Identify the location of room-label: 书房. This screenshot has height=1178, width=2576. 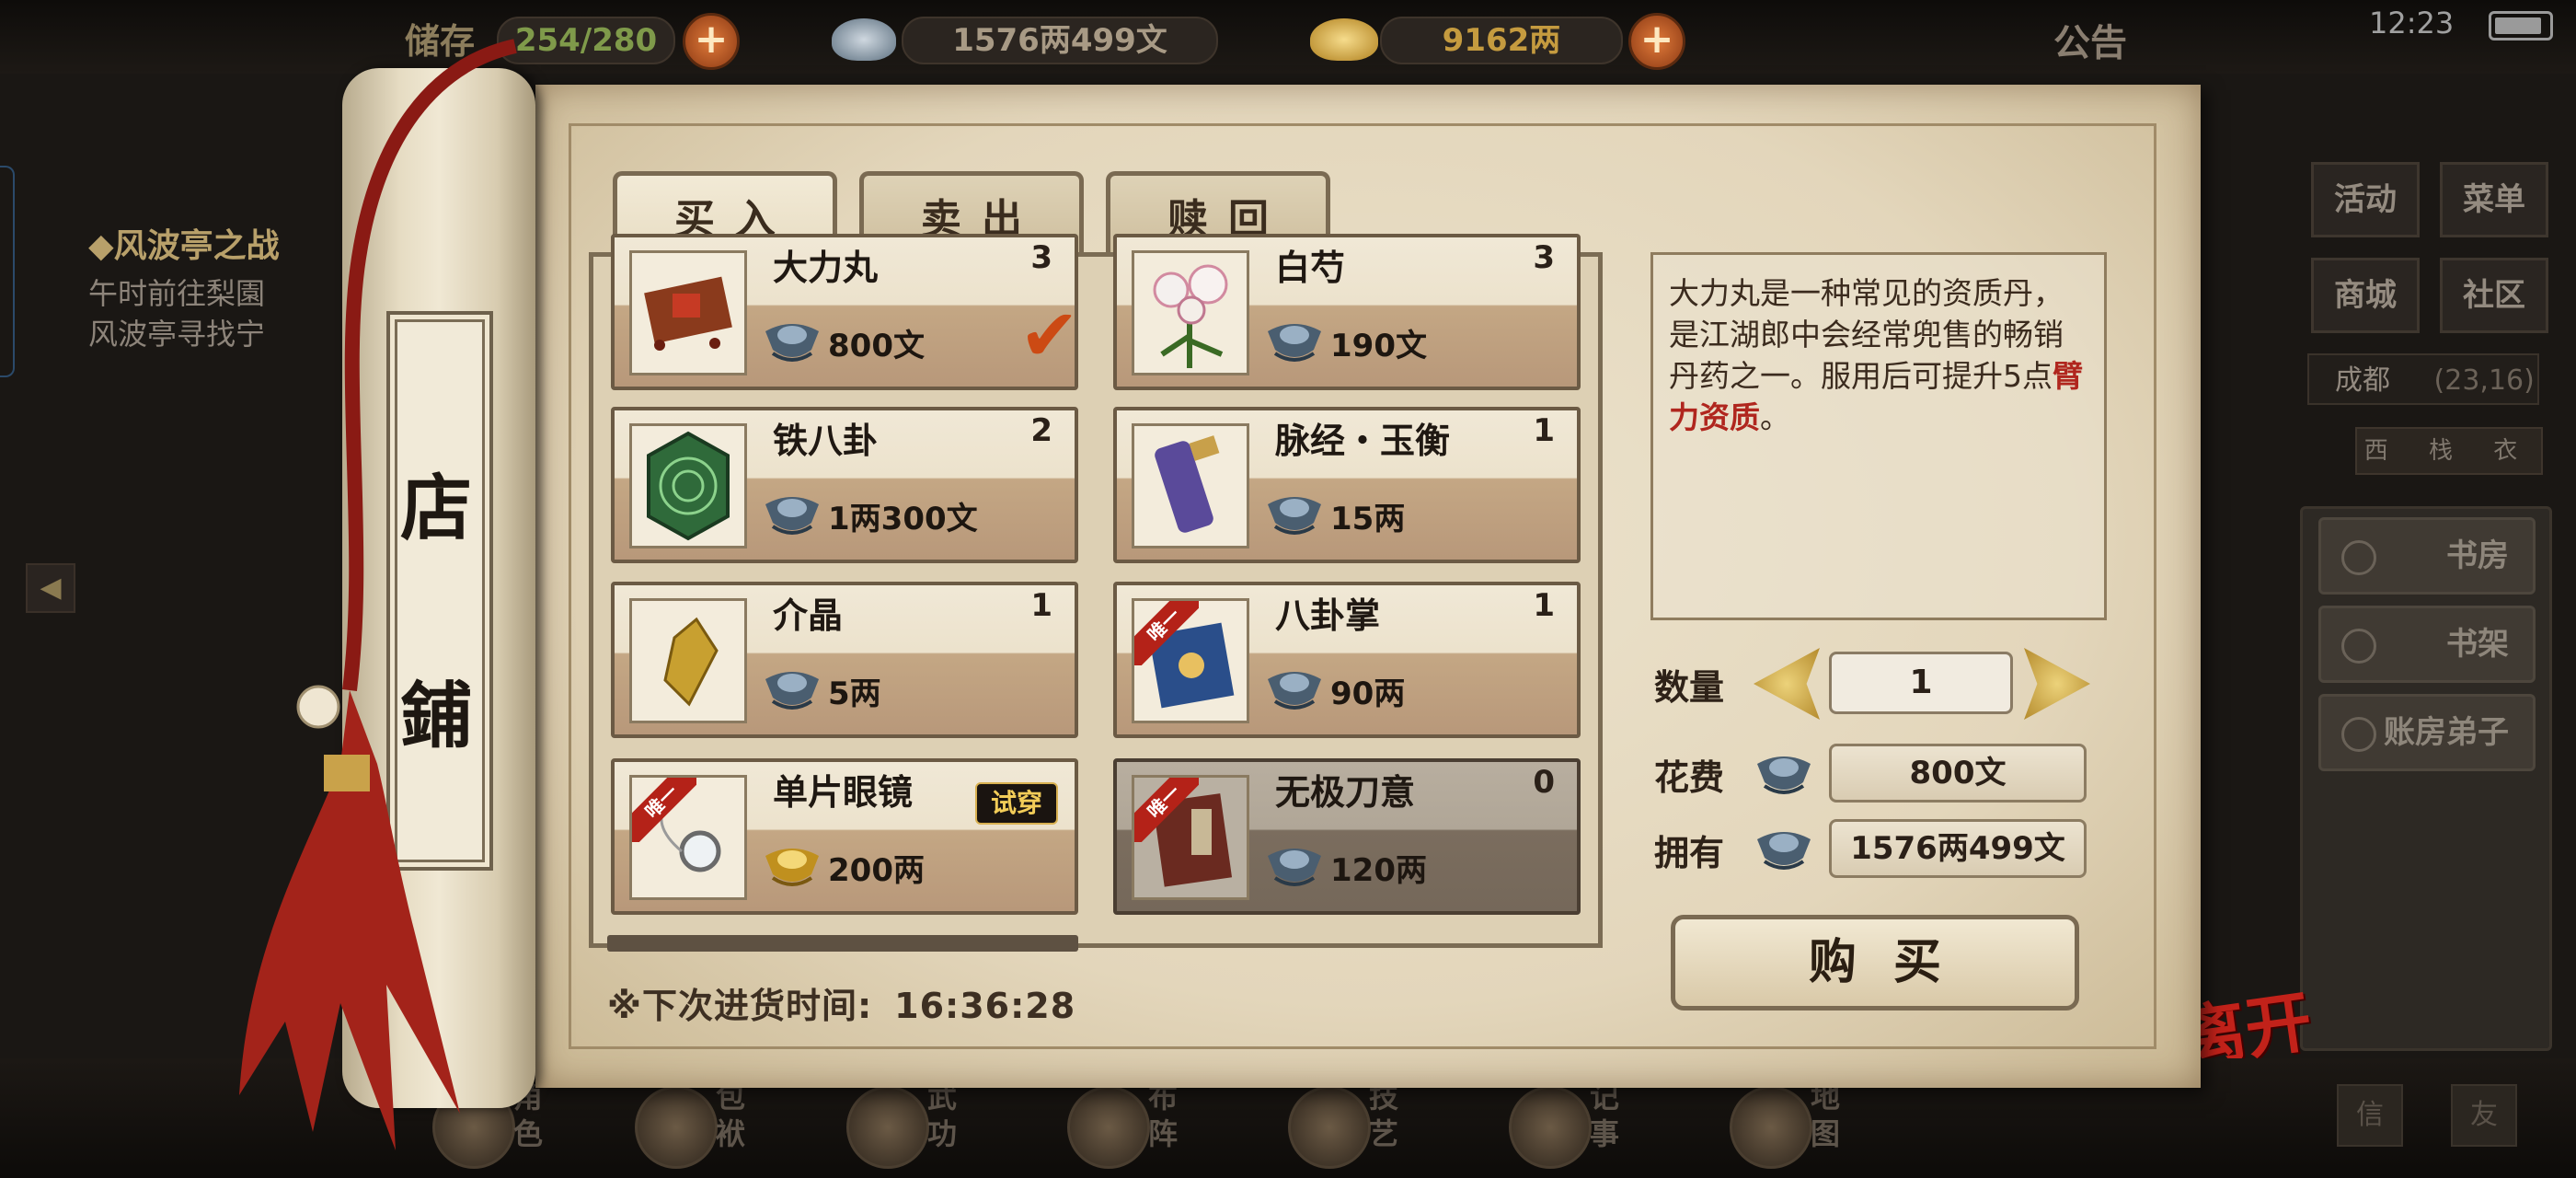
(2477, 555).